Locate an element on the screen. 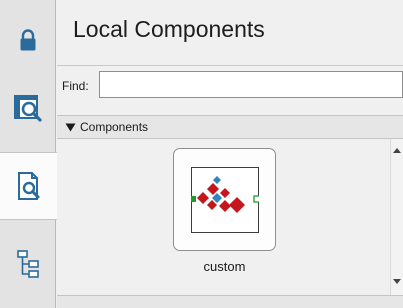  left-tool-rail is located at coordinates (28, 154).